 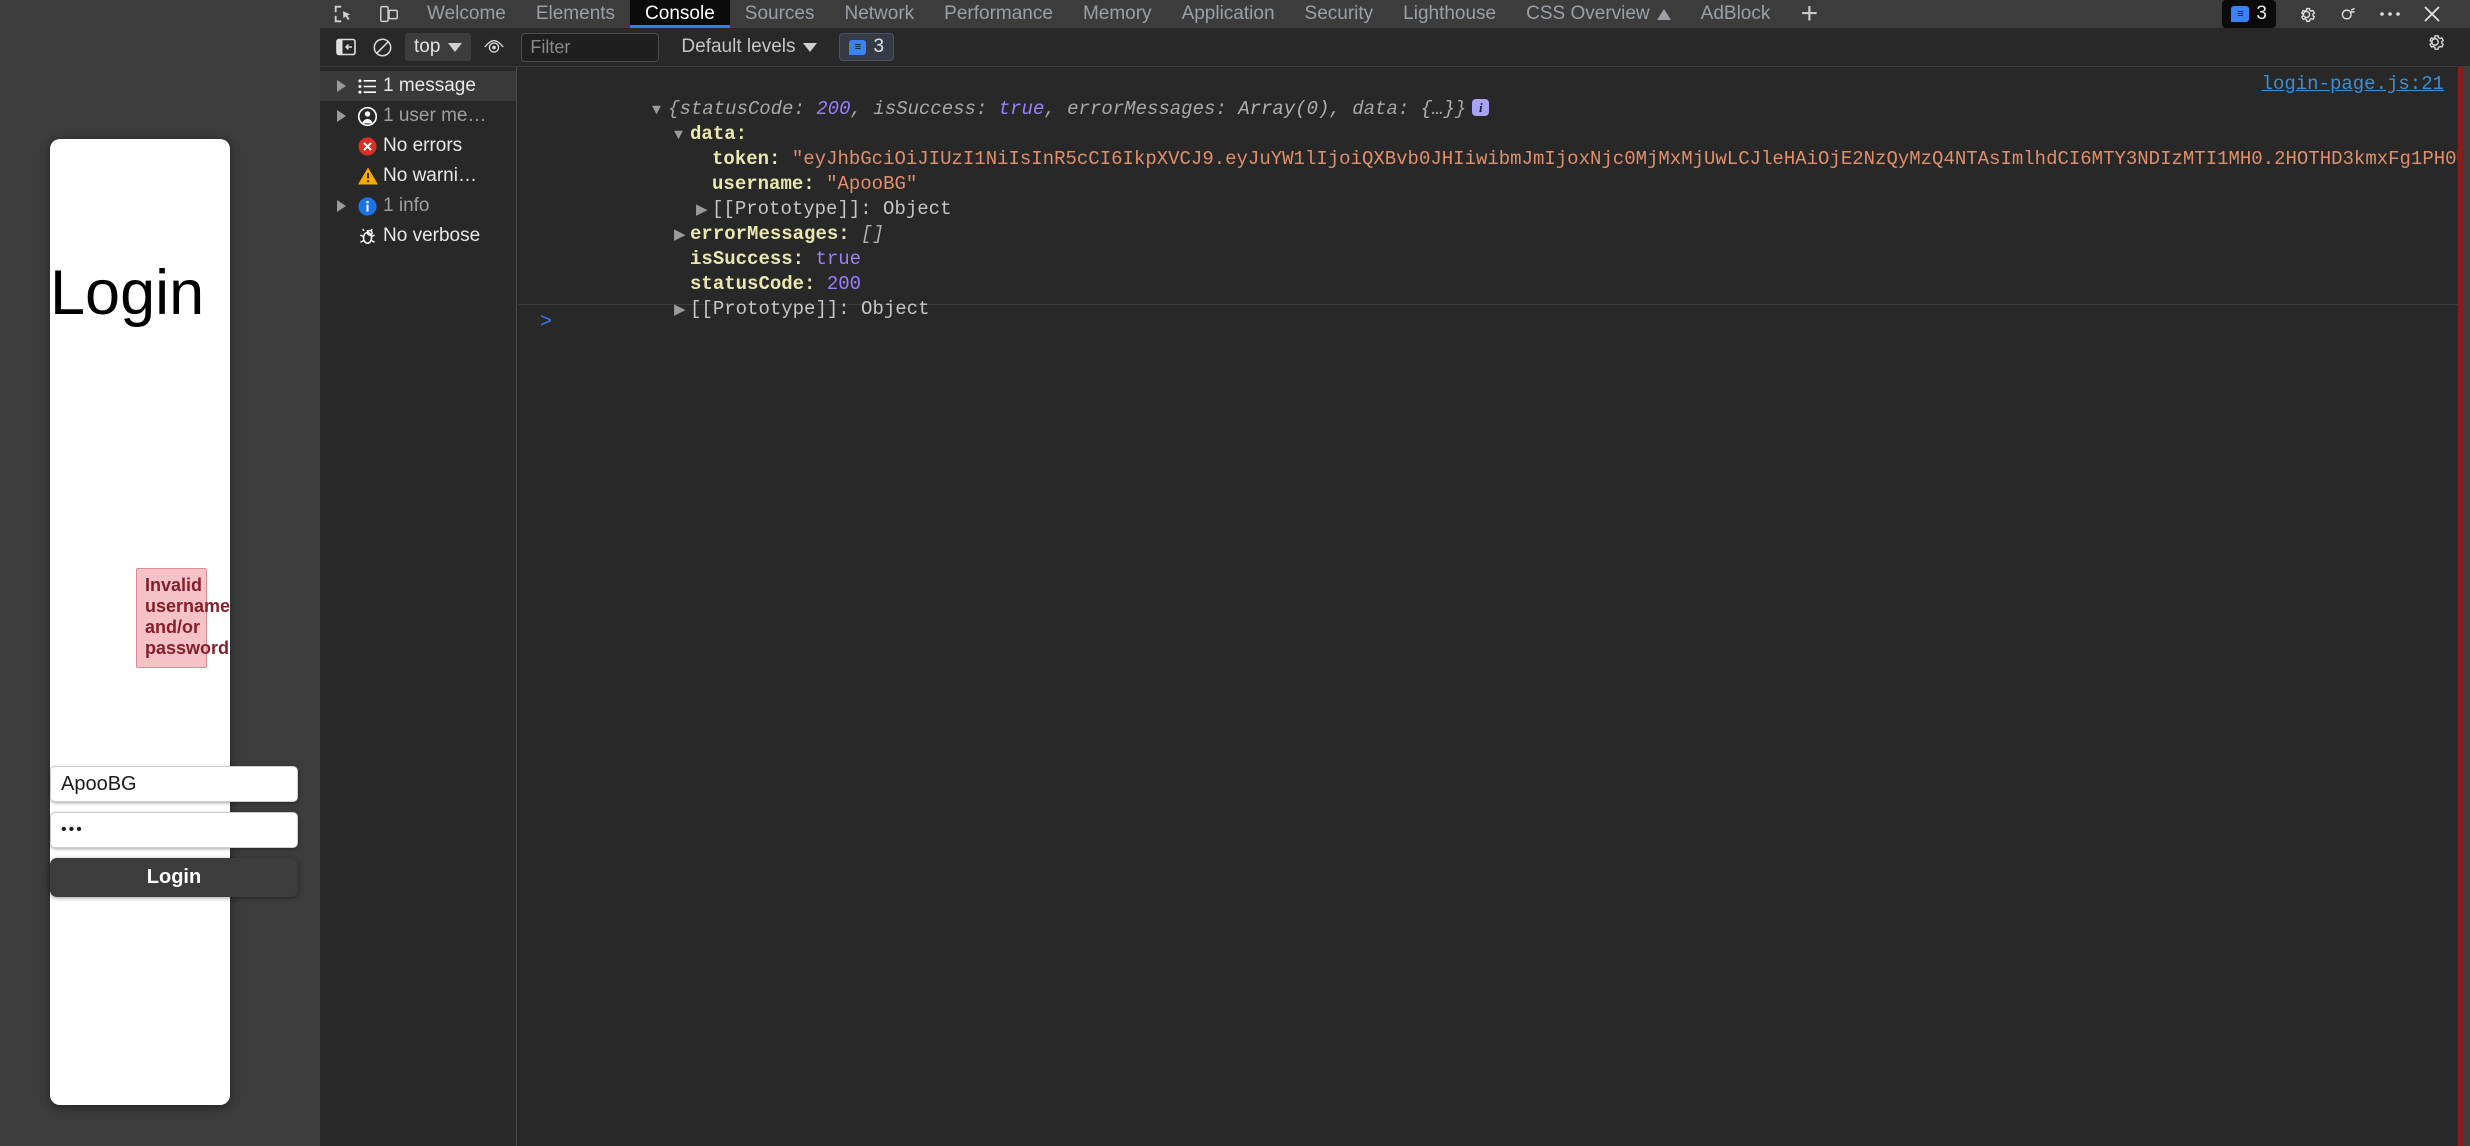 I want to click on device-toolbar-icon, so click(x=389, y=14).